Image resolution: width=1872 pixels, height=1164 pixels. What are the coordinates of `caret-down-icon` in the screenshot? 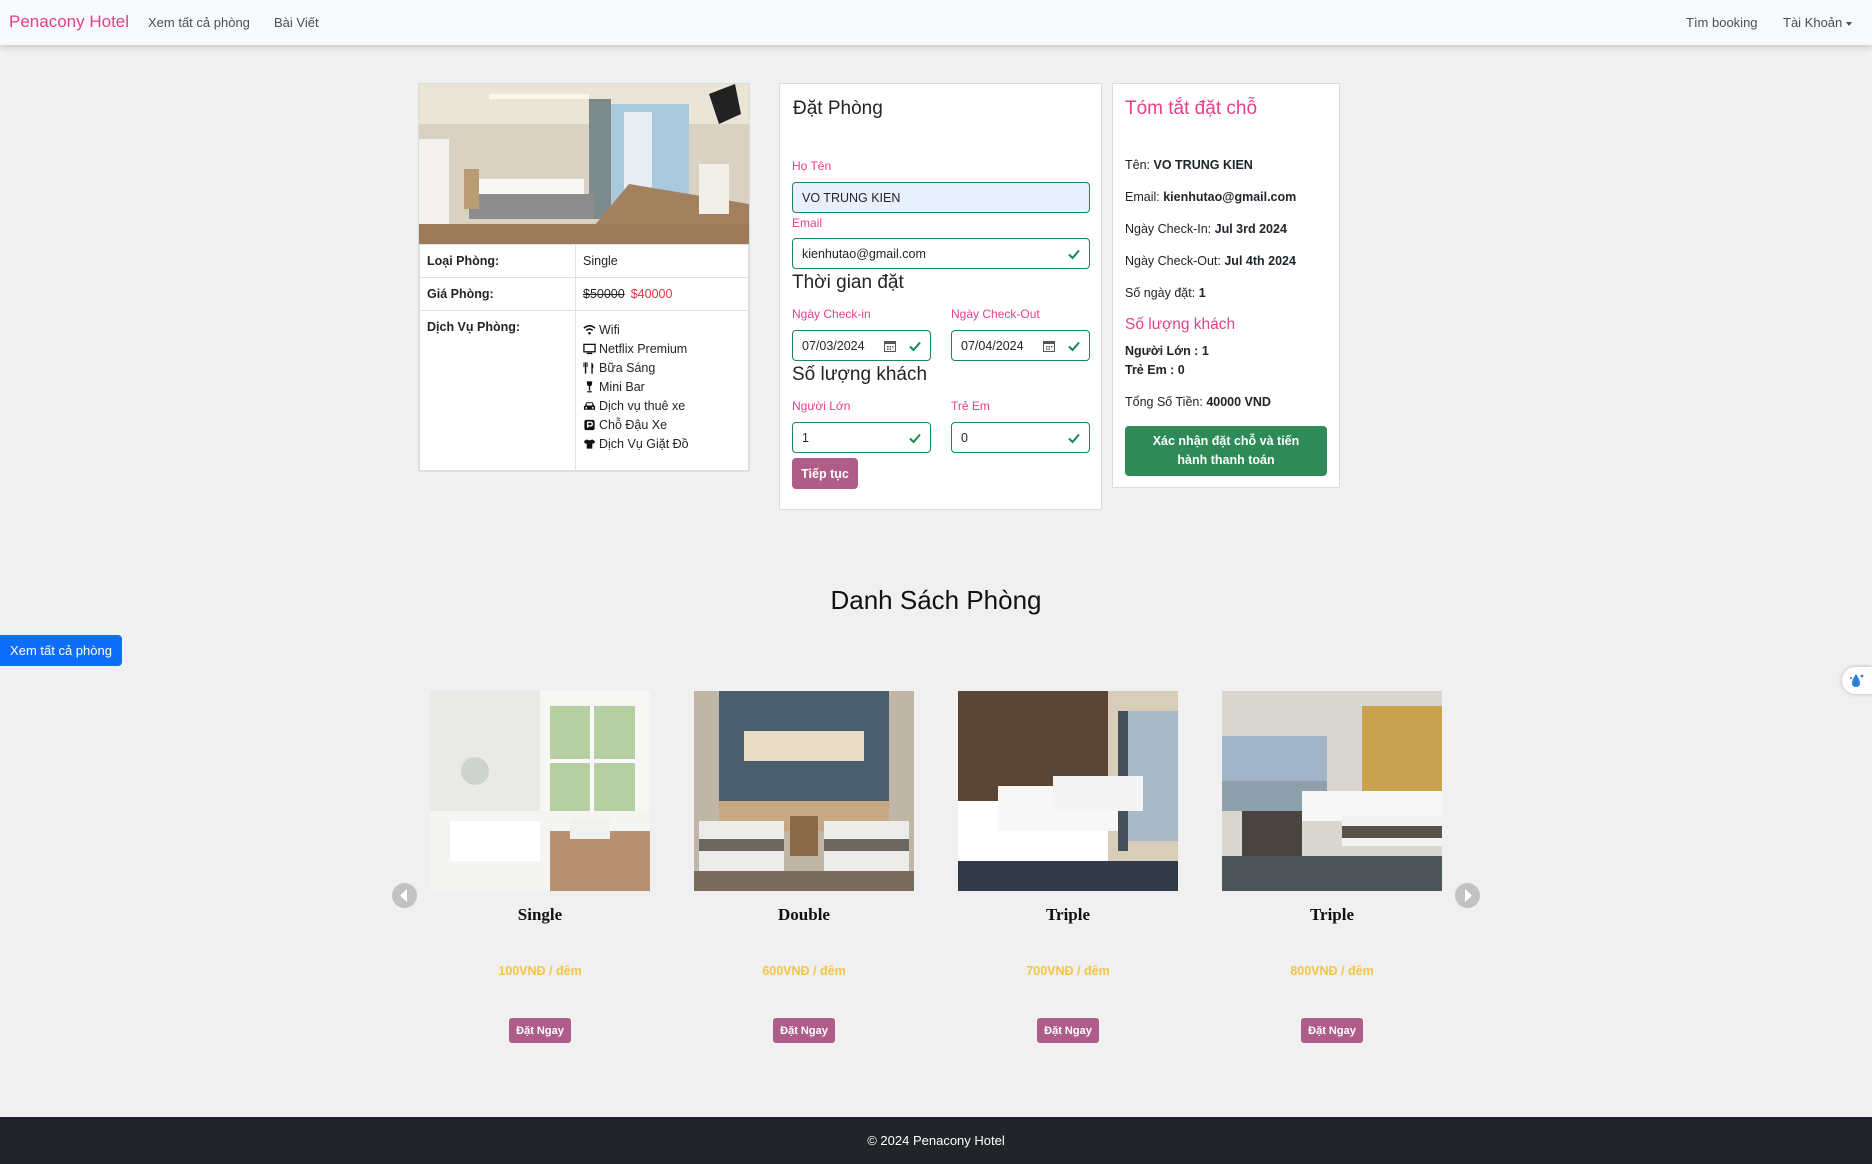 It's located at (1849, 23).